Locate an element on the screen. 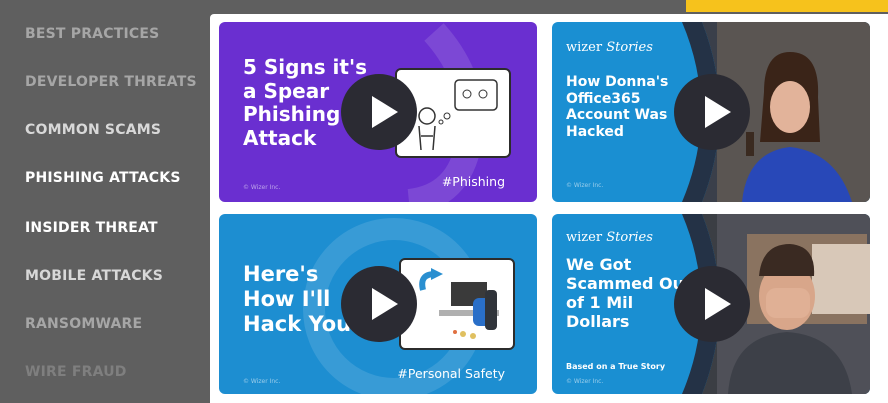 The image size is (888, 403). video-tag: #Personal Safety is located at coordinates (451, 373).